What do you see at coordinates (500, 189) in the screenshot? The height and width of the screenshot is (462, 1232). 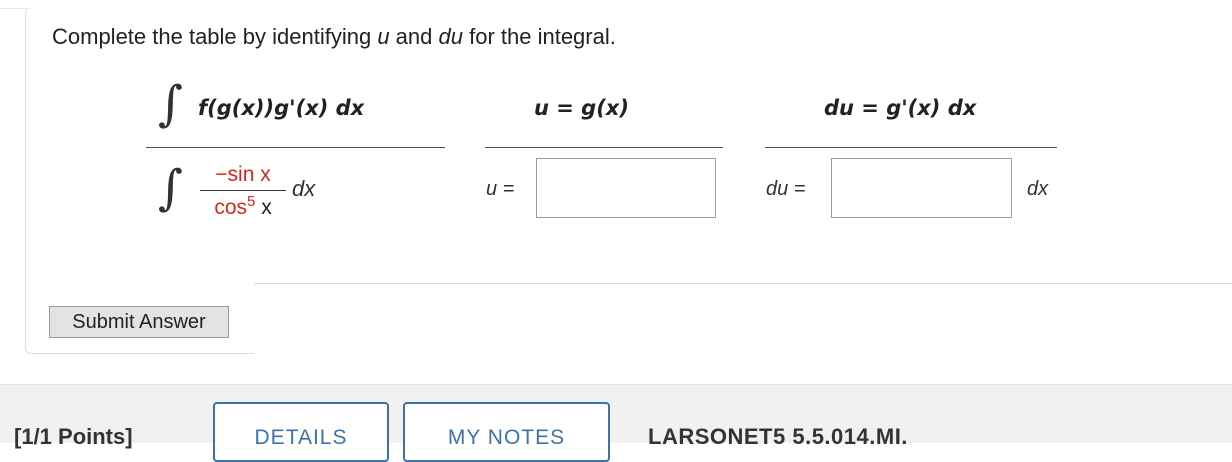 I see `u-label: u =` at bounding box center [500, 189].